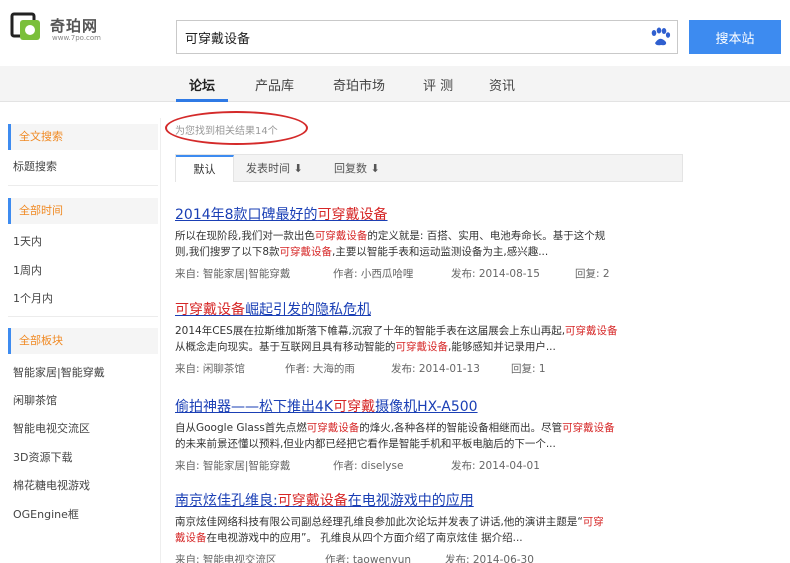  What do you see at coordinates (35, 400) in the screenshot?
I see `filter-board-chat: 闲聊茶馆` at bounding box center [35, 400].